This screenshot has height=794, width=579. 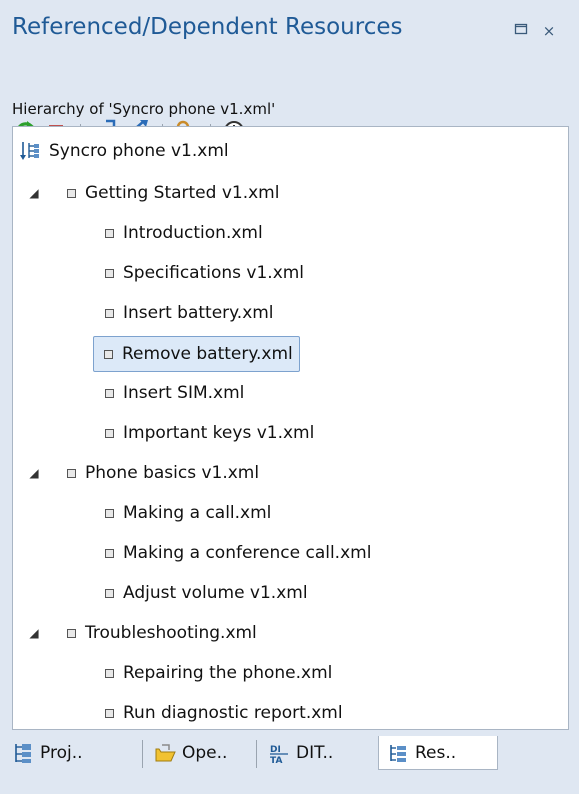 I want to click on hierarchy-label: Hierarchy of 'Syncro phone v1.xml', so click(x=144, y=109).